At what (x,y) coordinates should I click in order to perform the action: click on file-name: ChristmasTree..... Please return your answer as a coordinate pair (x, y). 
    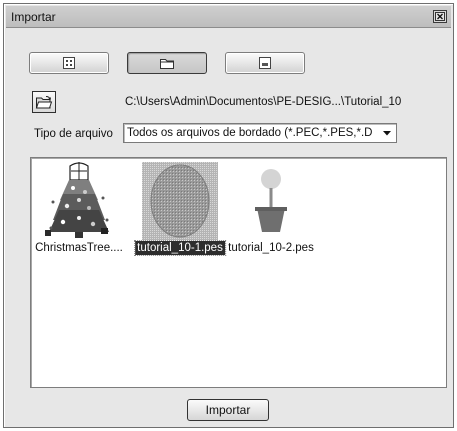
    Looking at the image, I should click on (79, 248).